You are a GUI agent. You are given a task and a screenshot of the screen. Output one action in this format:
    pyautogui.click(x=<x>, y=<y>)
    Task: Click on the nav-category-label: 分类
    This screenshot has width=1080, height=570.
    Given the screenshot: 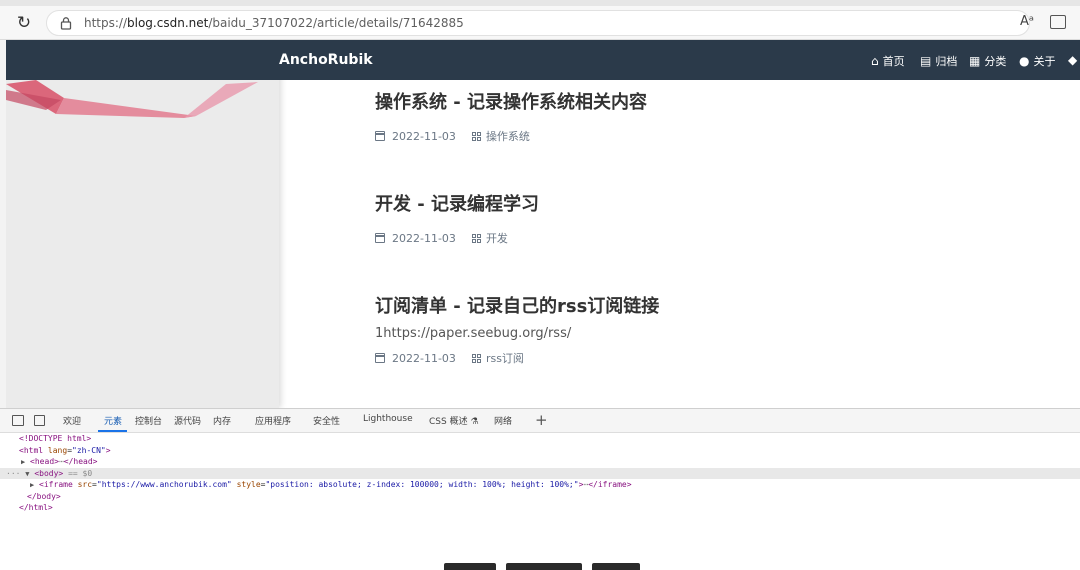 What is the action you would take?
    pyautogui.click(x=995, y=61)
    